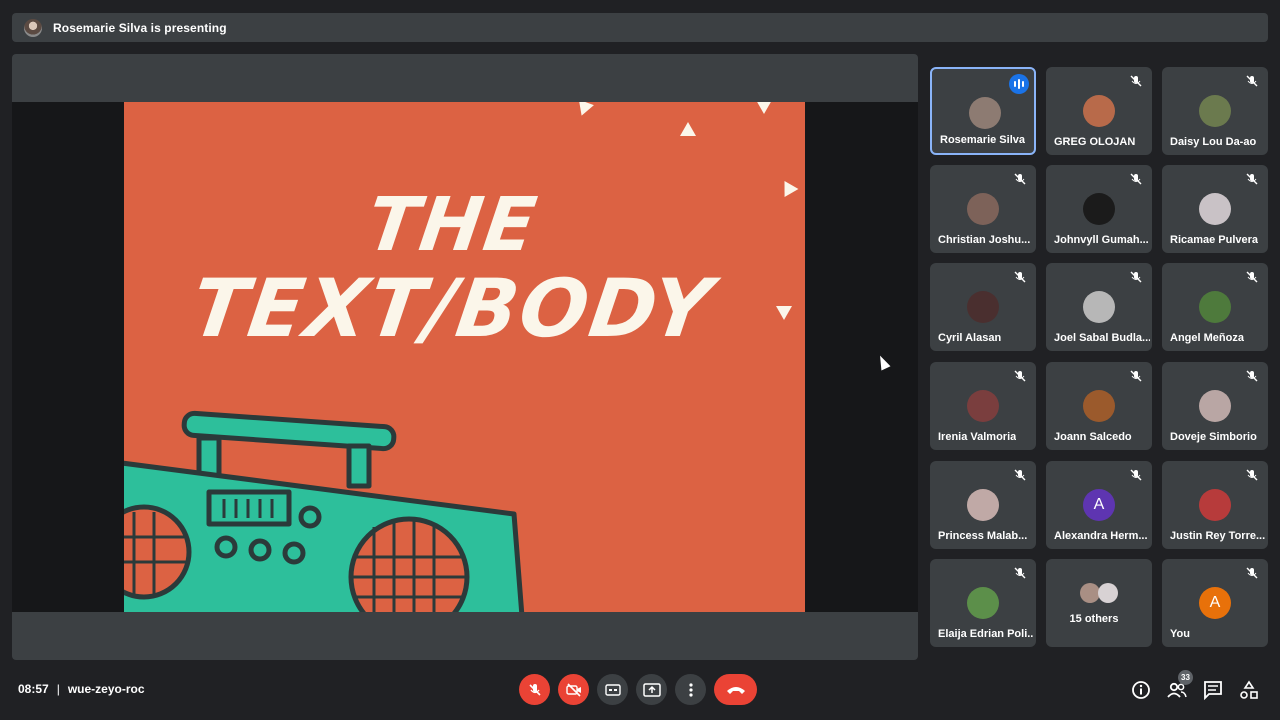 The image size is (1280, 720). I want to click on participant-name: Daisy Lou Da-ao, so click(1213, 142).